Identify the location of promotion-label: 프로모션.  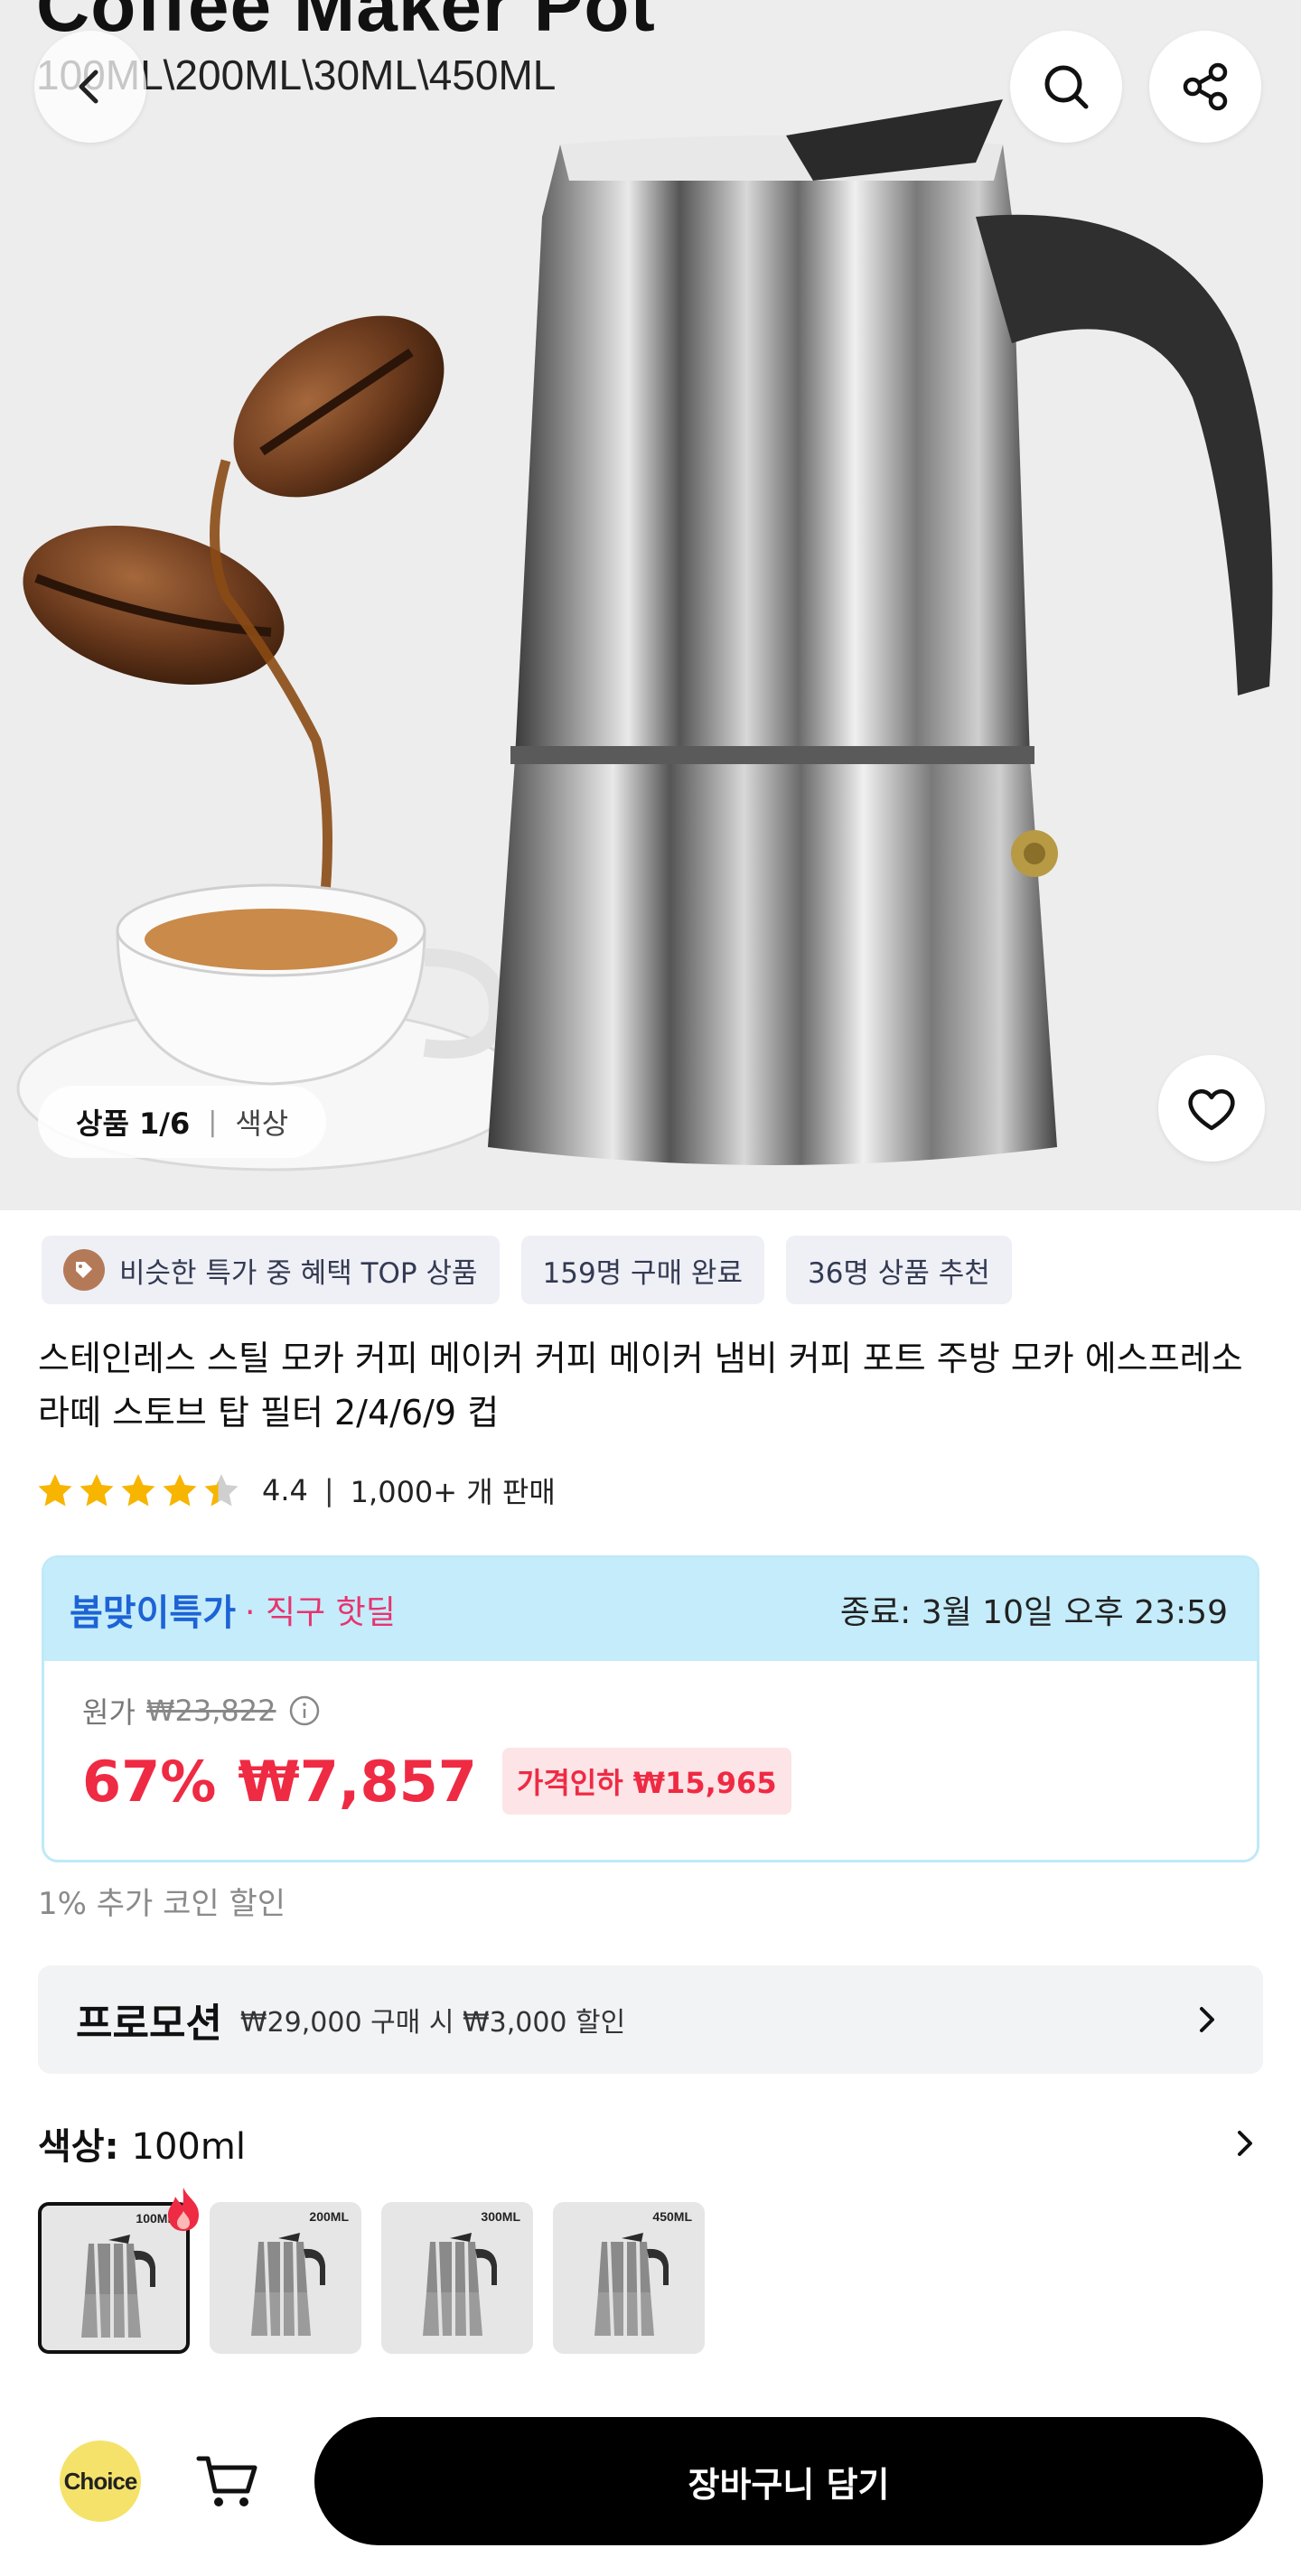
(149, 2024).